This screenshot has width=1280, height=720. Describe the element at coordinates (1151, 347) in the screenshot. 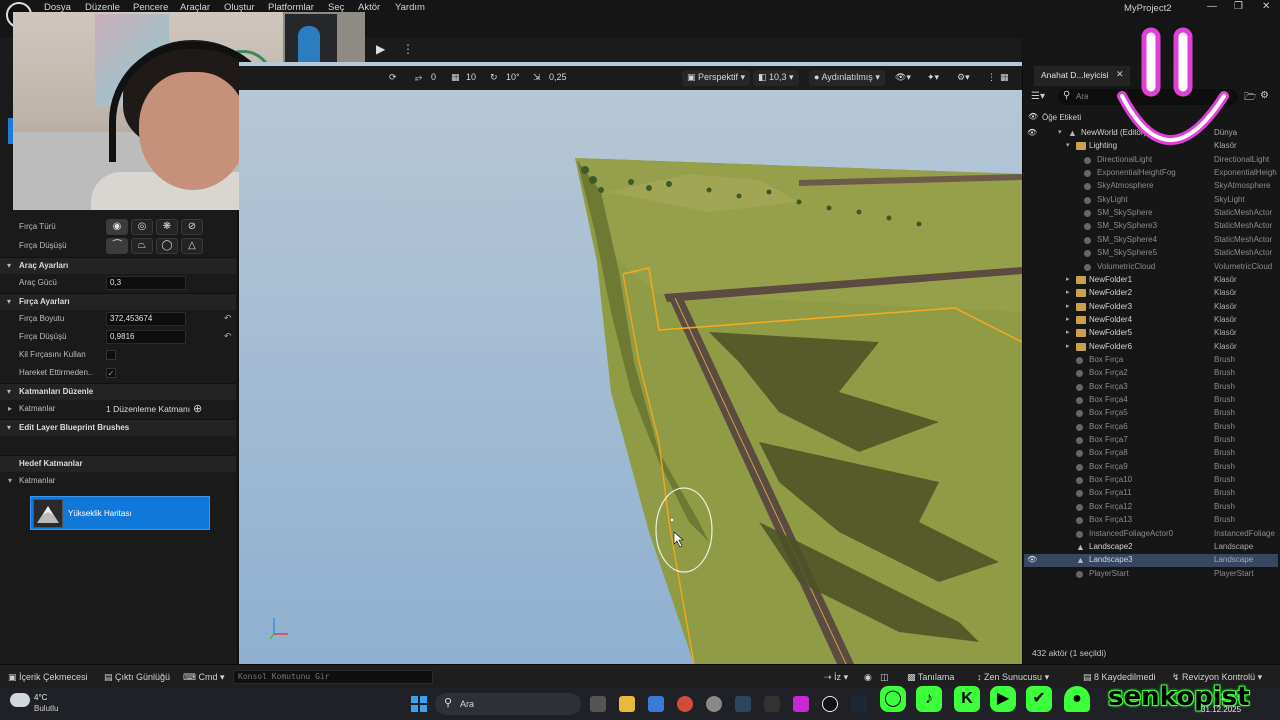

I see `outliner-row: ▸ NewFolder6 Klasör` at that location.